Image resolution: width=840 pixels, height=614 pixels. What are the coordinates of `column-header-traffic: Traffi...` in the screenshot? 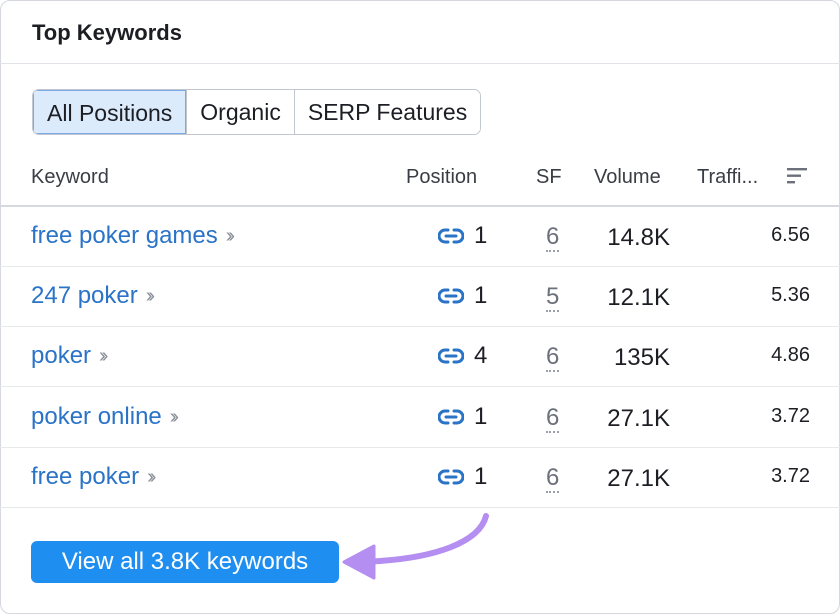 It's located at (727, 177).